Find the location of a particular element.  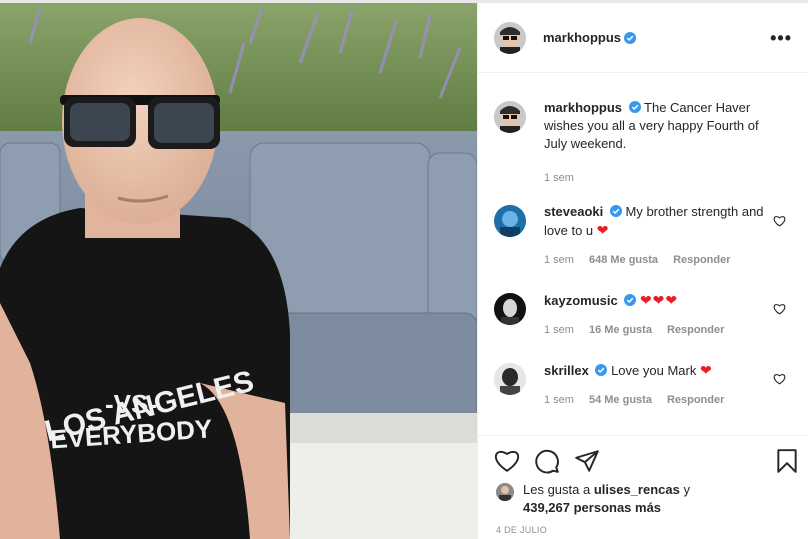

share-paper-plane-icon is located at coordinates (587, 461).